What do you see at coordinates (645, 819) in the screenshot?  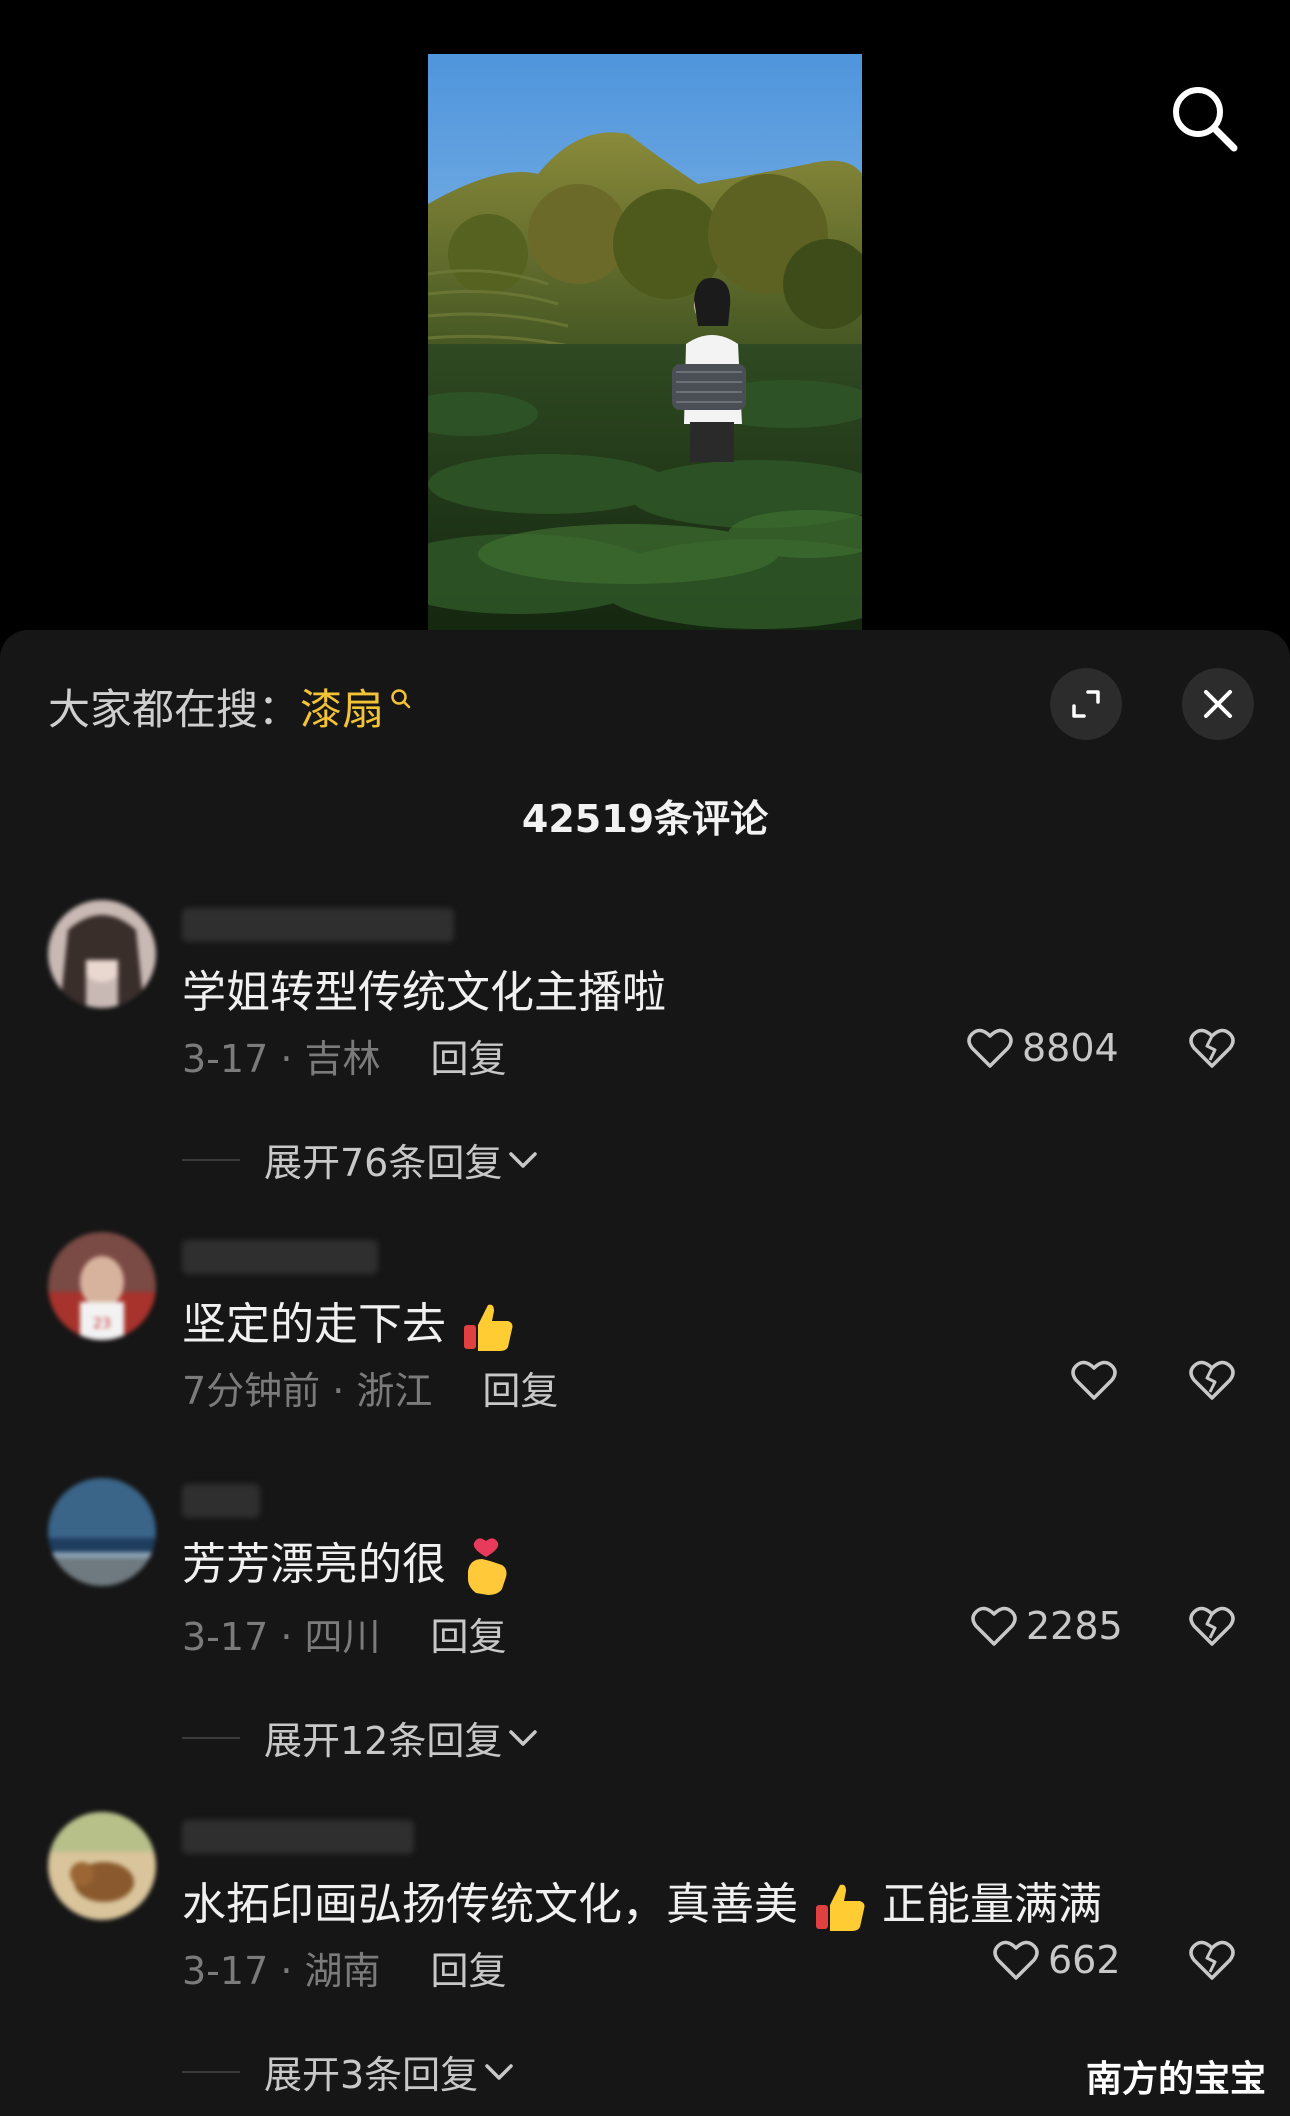 I see `comment-count: 42519条评论` at bounding box center [645, 819].